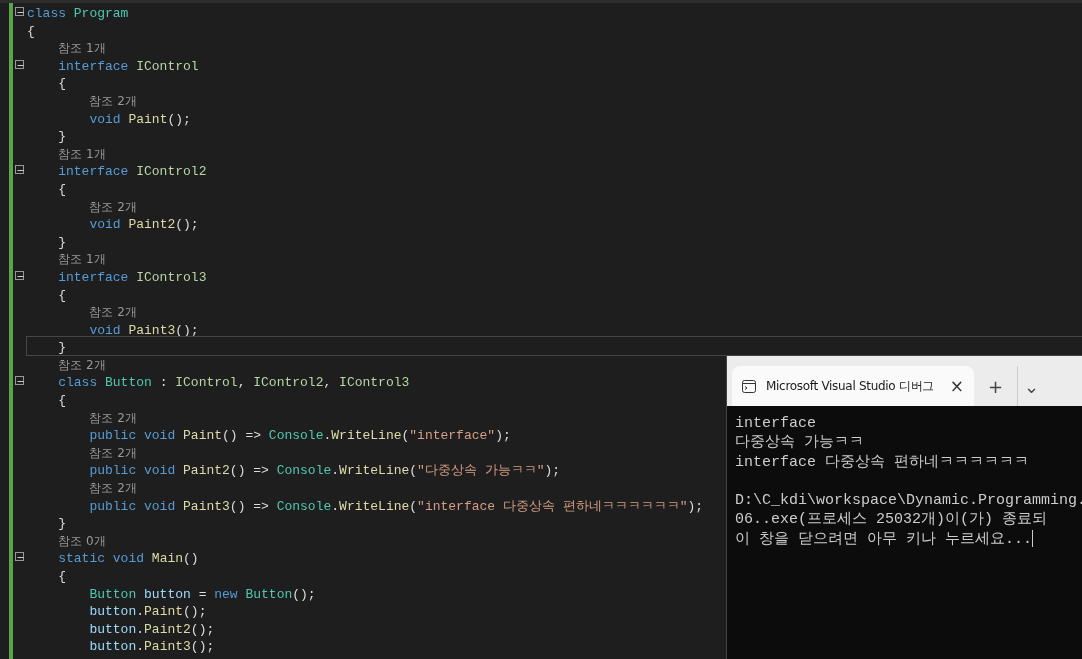  What do you see at coordinates (1032, 539) in the screenshot?
I see `text-cursor` at bounding box center [1032, 539].